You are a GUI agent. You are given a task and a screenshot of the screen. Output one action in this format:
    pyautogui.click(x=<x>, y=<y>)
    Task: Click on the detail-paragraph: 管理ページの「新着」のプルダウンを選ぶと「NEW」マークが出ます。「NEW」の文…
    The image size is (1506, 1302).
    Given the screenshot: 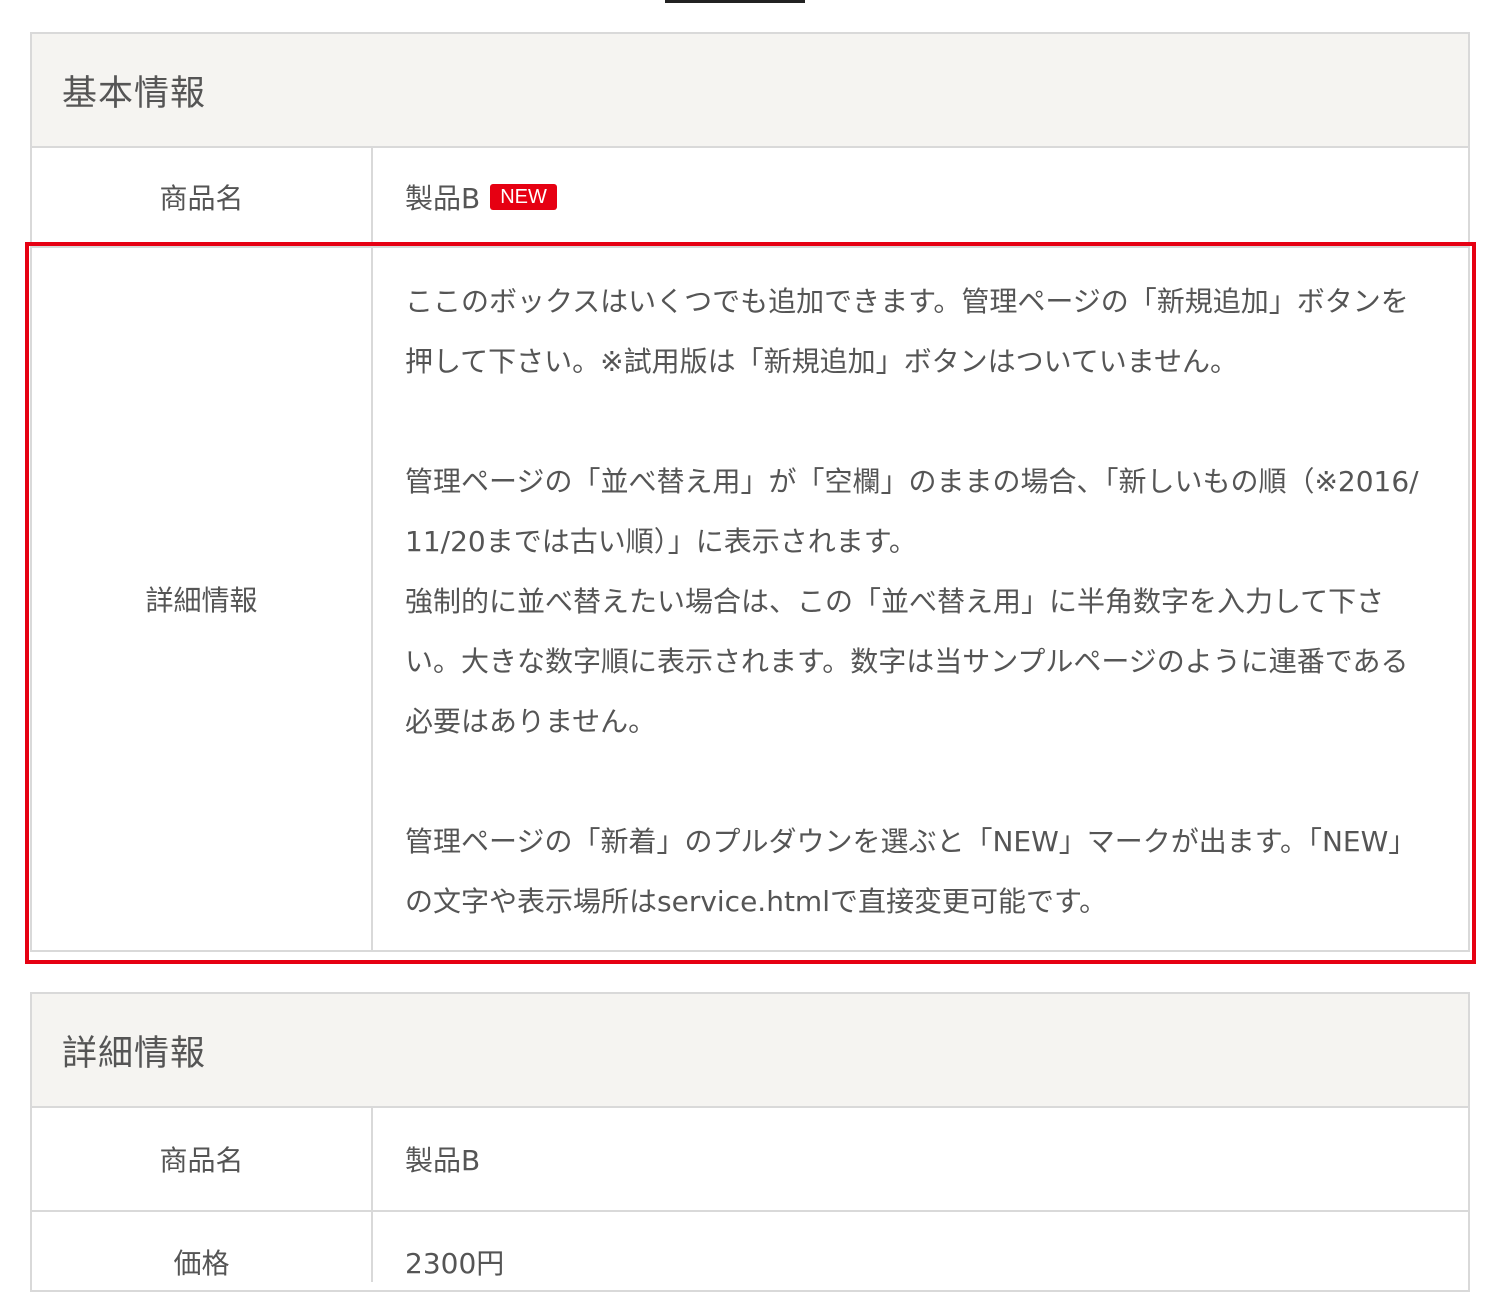 What is the action you would take?
    pyautogui.click(x=911, y=871)
    